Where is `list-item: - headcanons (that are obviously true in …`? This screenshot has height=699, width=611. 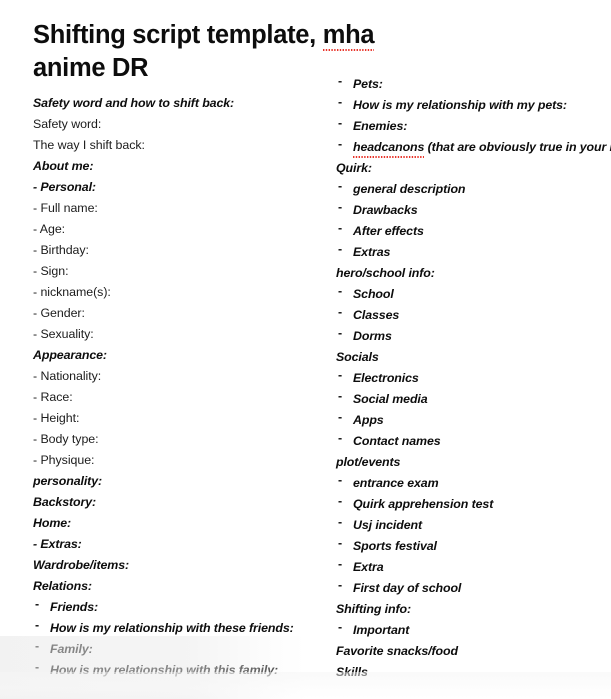
list-item: - headcanons (that are obviously true in … is located at coordinates (473, 148).